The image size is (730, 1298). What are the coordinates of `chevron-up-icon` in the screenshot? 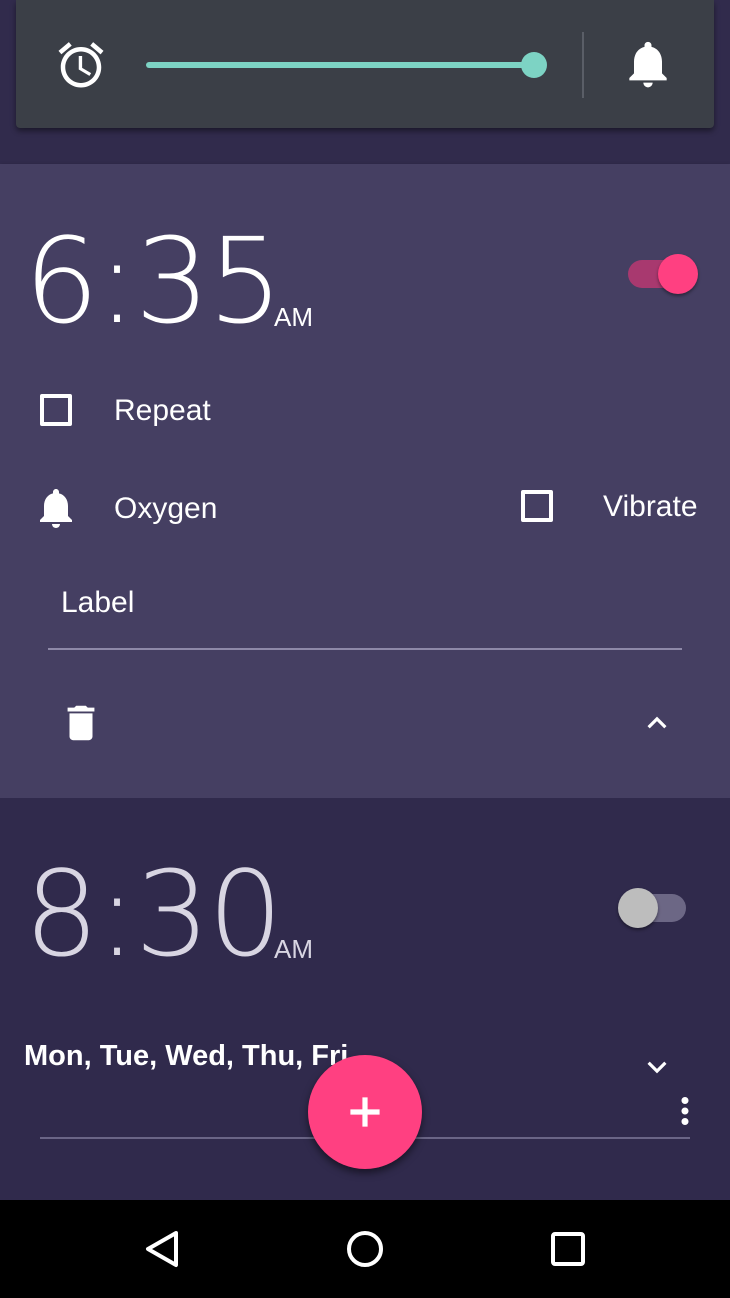 It's located at (657, 723).